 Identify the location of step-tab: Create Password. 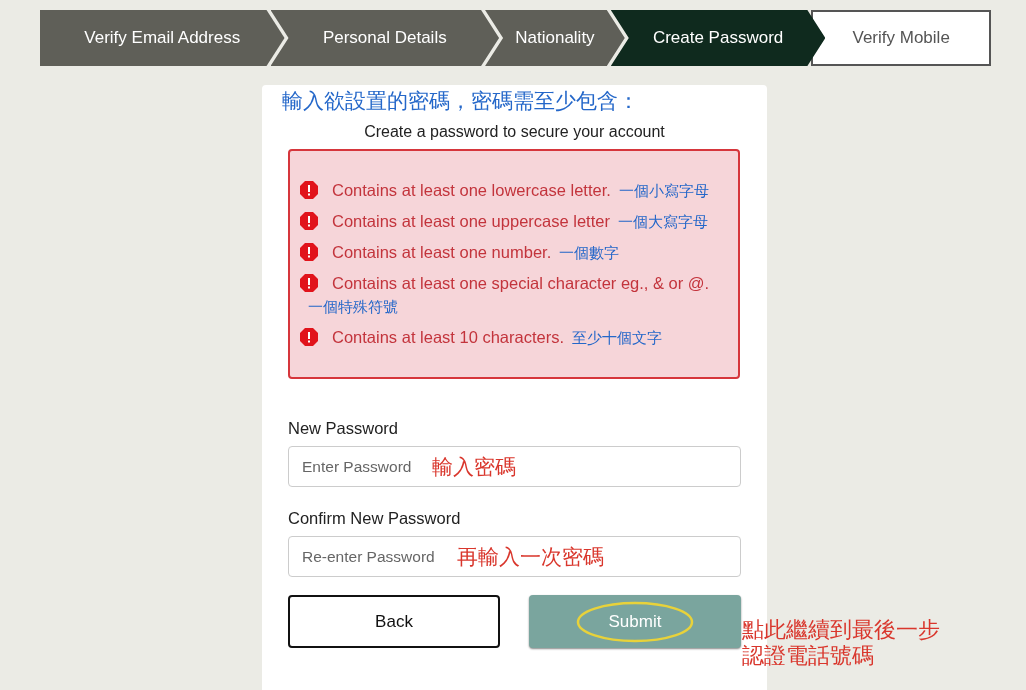
(718, 38).